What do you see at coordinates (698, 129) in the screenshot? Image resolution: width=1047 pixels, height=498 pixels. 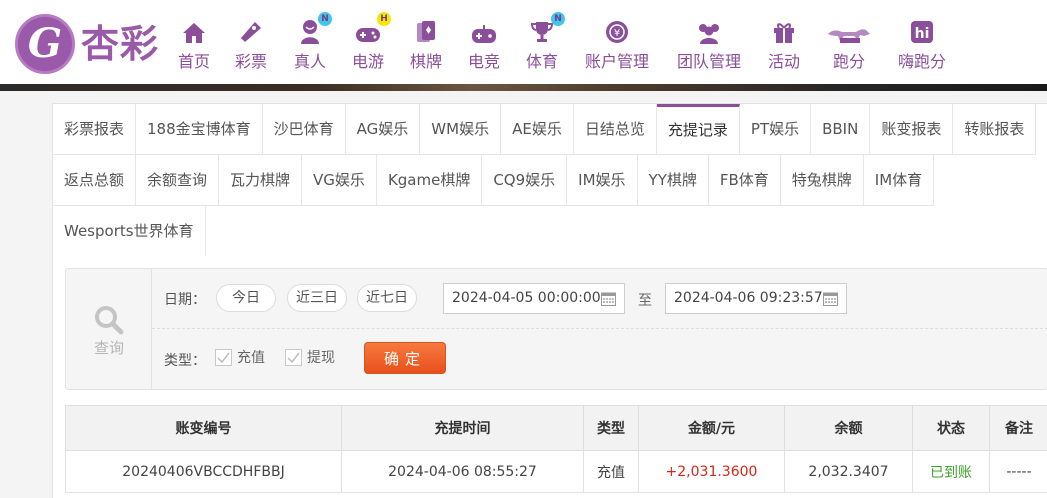 I see `tab-deposit-withdraw-records: 充提记录` at bounding box center [698, 129].